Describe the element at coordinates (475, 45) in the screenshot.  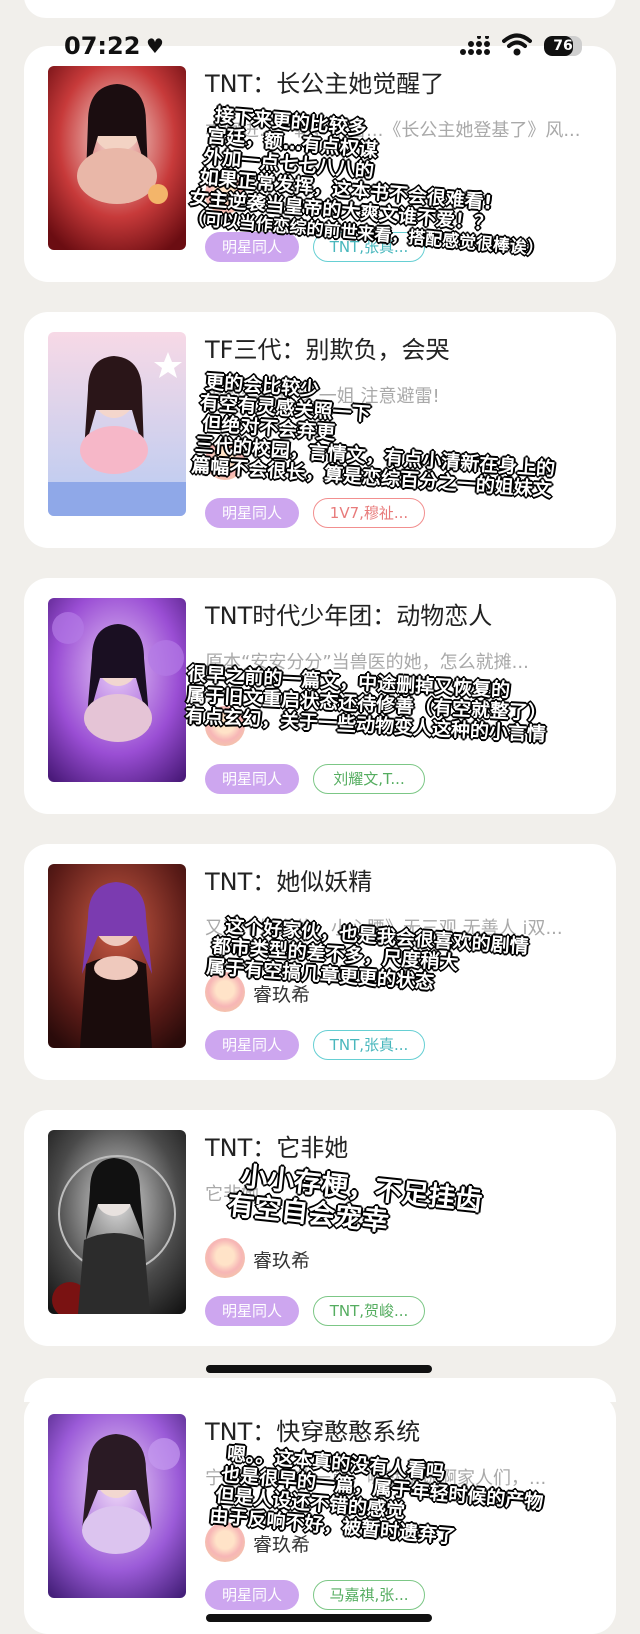
I see `signal-icon` at that location.